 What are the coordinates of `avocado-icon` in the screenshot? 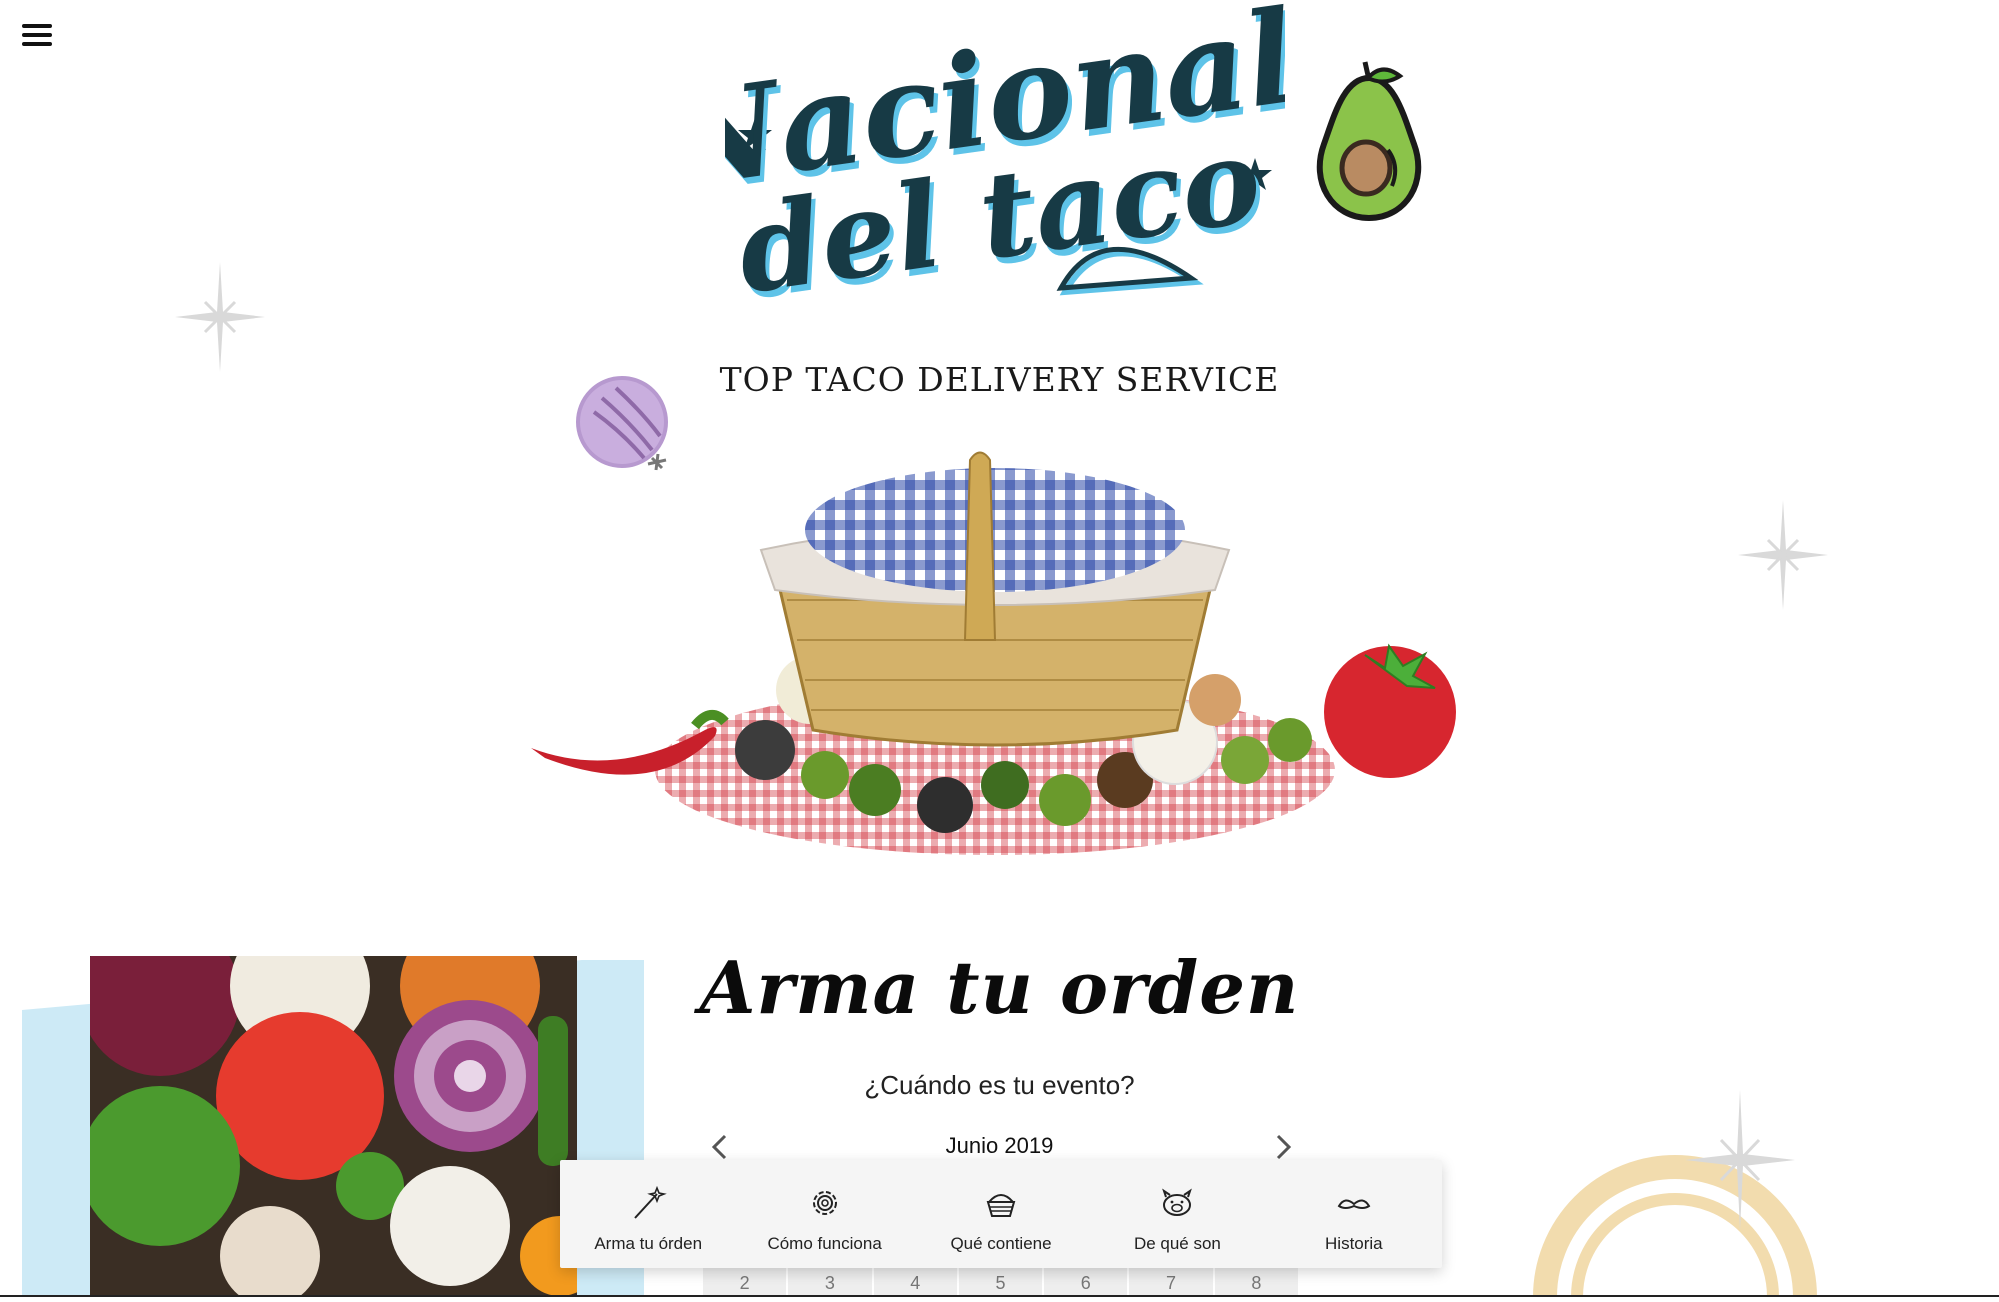 It's located at (1369, 141).